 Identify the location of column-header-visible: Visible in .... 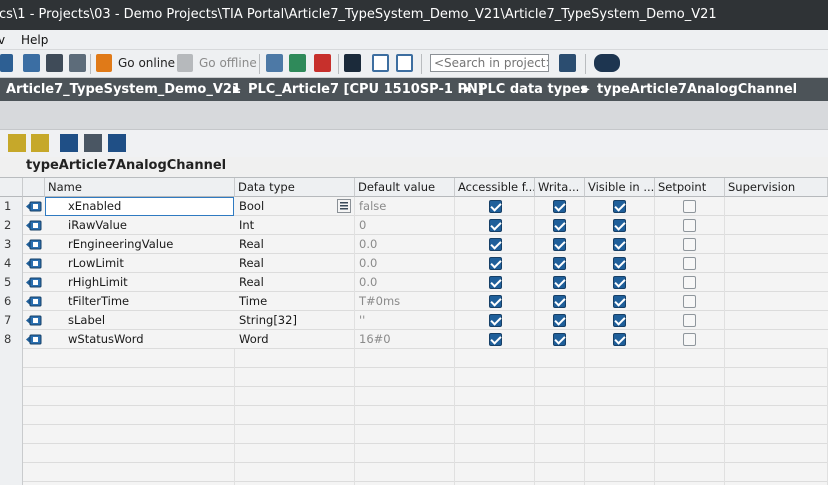
(620, 187).